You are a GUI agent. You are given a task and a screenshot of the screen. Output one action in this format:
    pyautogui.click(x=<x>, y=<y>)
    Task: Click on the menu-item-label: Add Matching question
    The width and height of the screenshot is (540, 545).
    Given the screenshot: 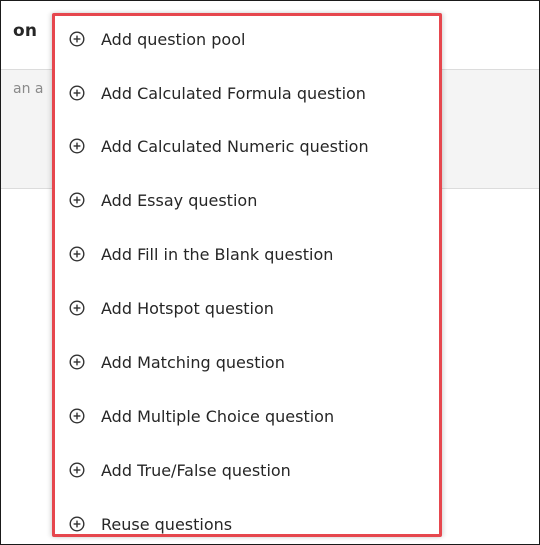 What is the action you would take?
    pyautogui.click(x=193, y=362)
    